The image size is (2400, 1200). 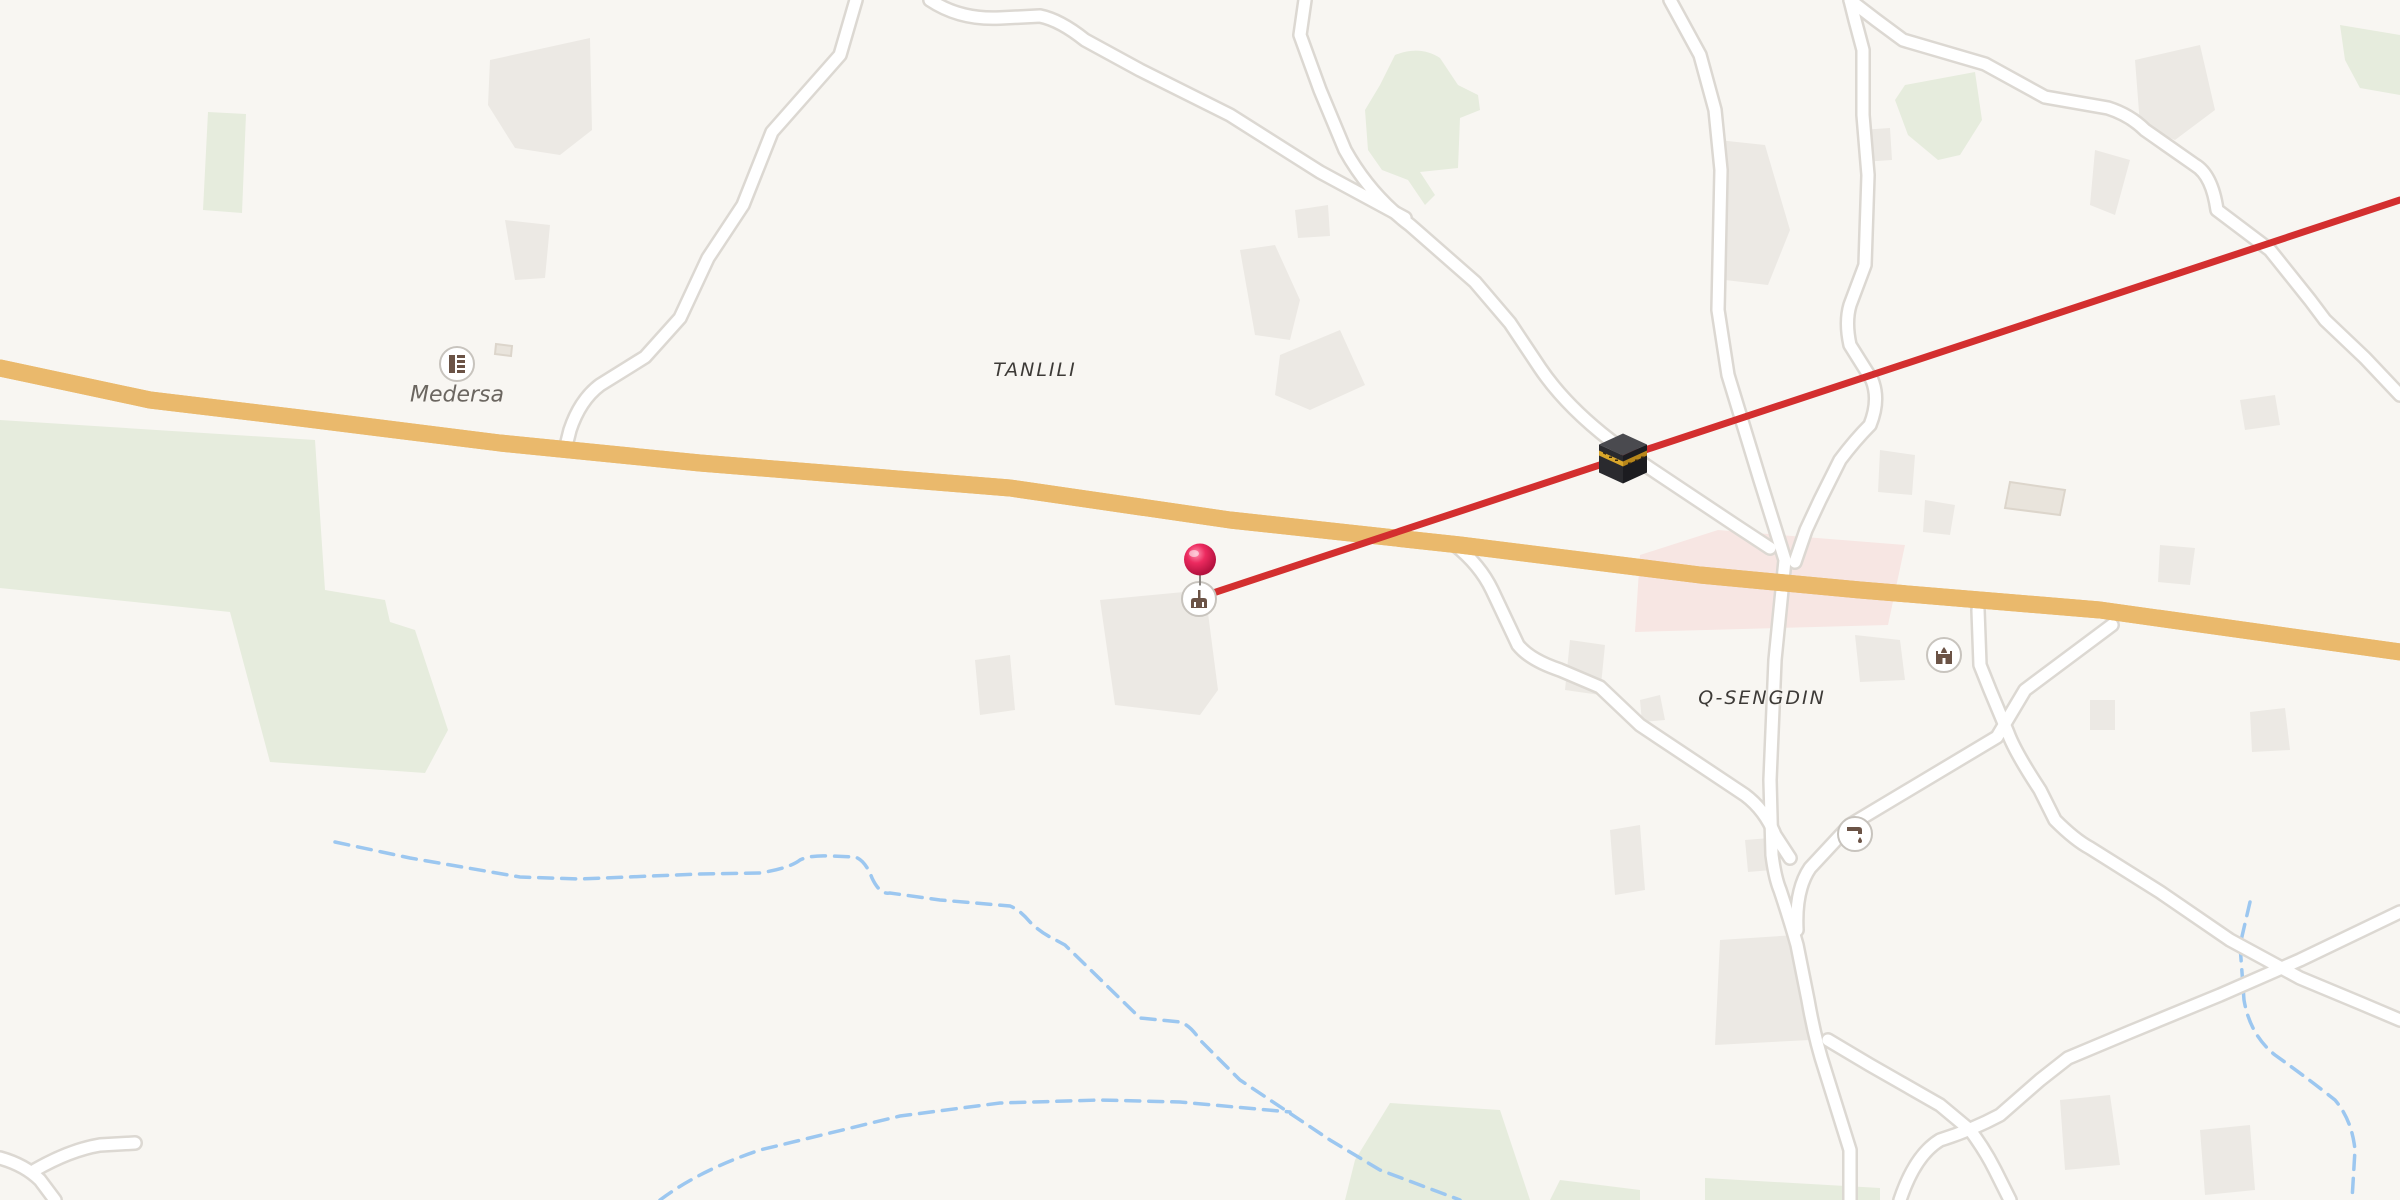 I want to click on poi-medersa, so click(x=457, y=364).